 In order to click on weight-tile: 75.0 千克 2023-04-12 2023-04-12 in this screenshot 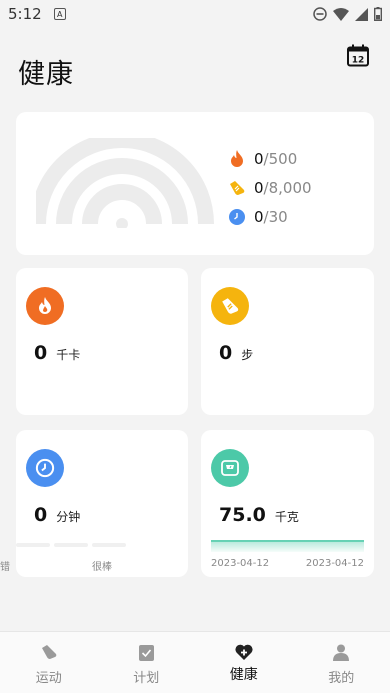, I will do `click(287, 503)`.